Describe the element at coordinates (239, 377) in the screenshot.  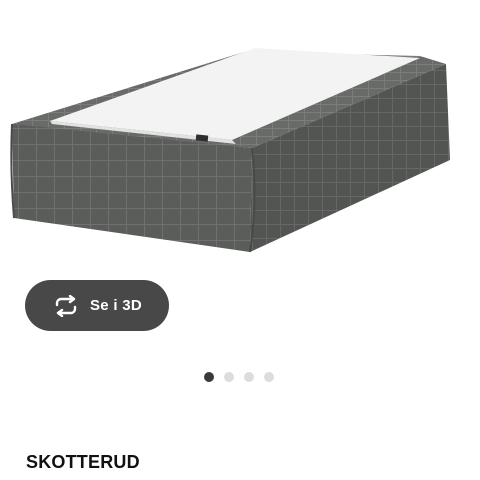
I see `image-carousel-dots` at that location.